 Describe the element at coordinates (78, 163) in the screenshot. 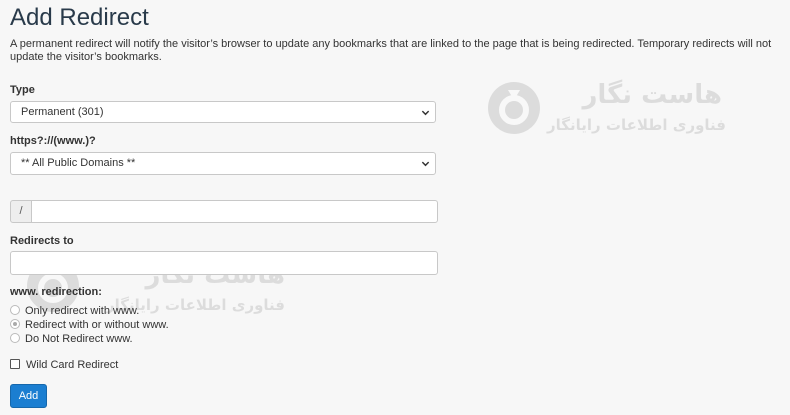

I see `domain-select-value: ** All Public Domains **` at that location.